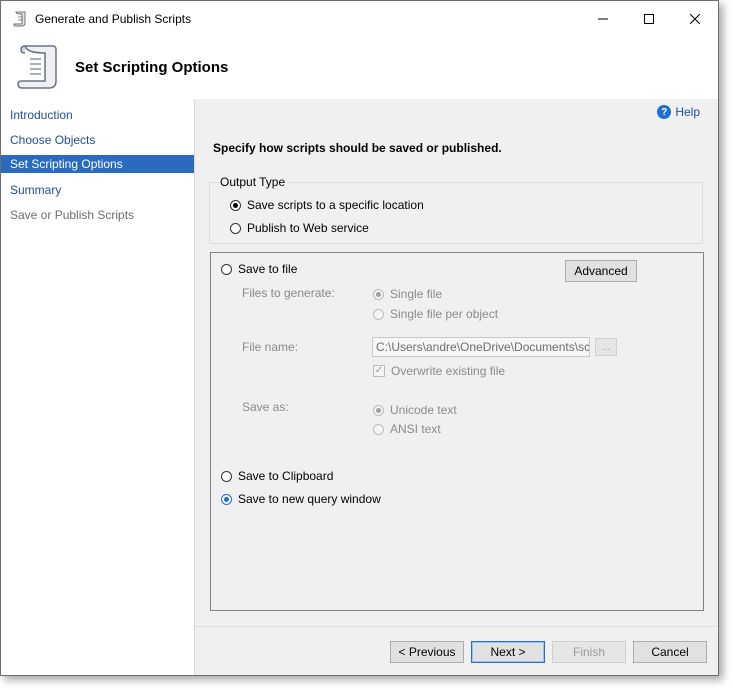 The height and width of the screenshot is (690, 733). I want to click on title-bar: Generate and Publish Scripts, so click(359, 19).